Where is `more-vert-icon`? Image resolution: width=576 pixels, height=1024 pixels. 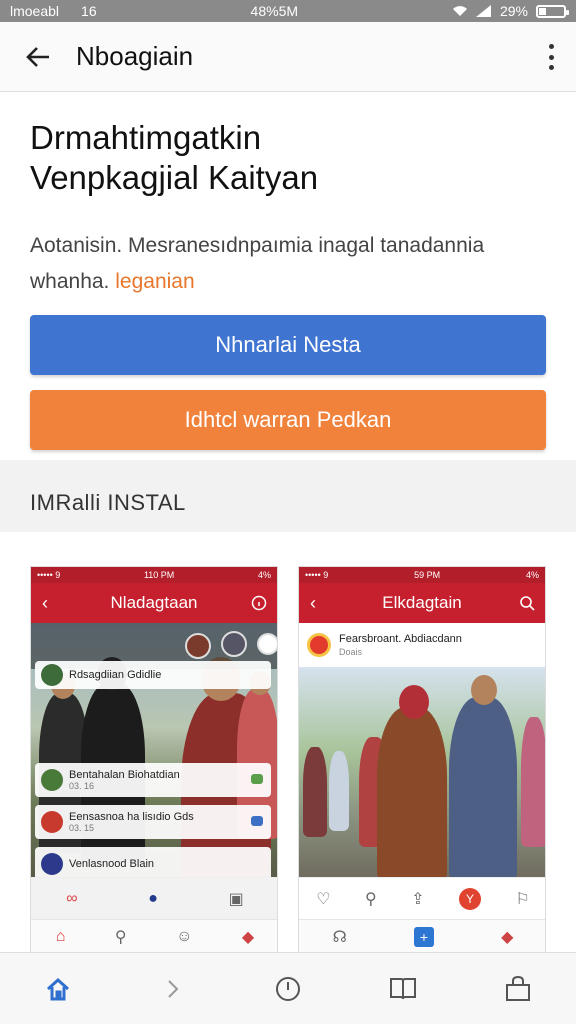 more-vert-icon is located at coordinates (551, 57).